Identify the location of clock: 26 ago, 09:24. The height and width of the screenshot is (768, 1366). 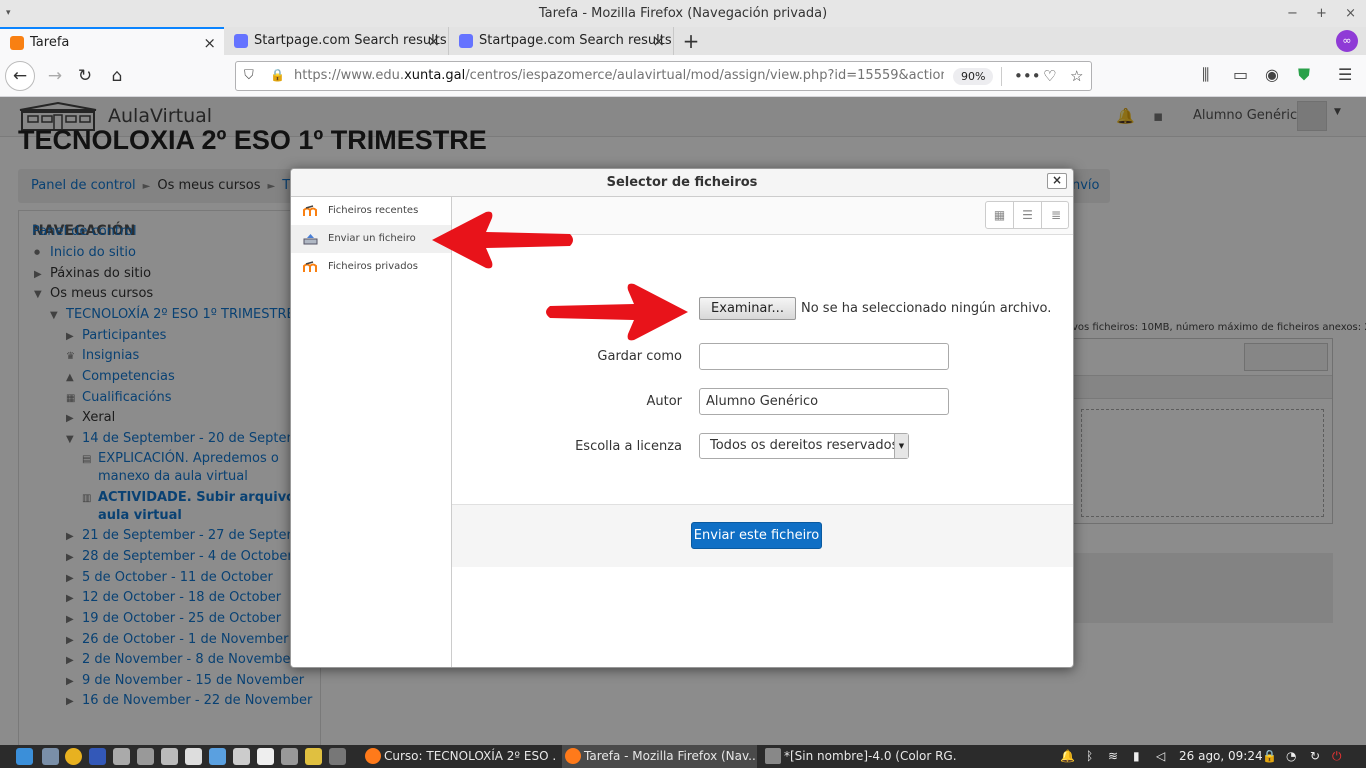
(1221, 756).